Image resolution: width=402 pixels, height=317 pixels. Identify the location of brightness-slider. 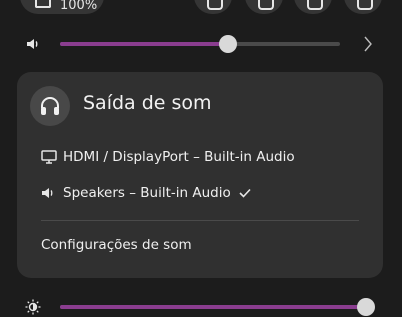
(217, 307).